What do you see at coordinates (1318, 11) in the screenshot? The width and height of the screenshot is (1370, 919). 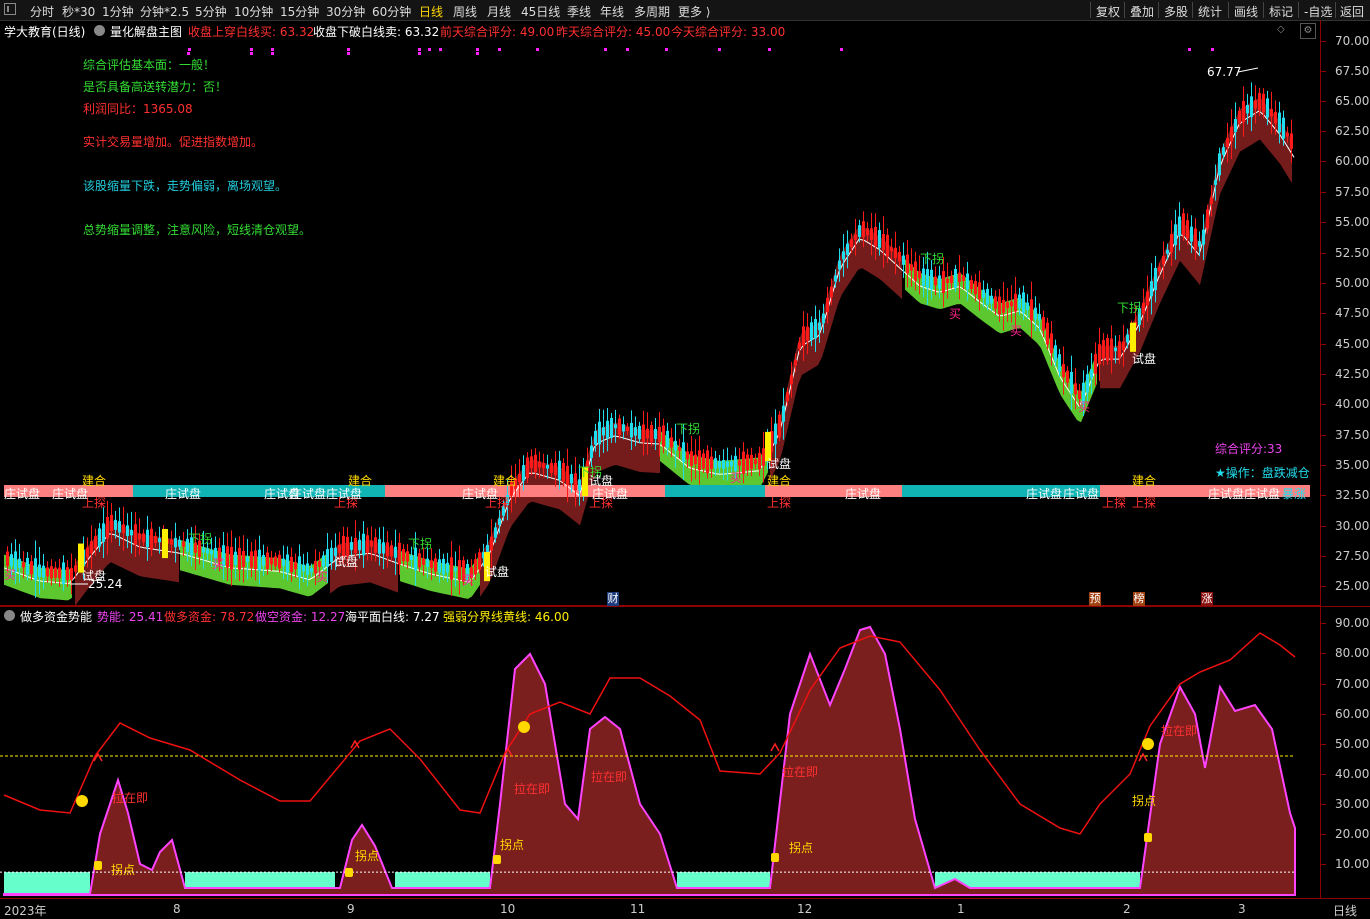 I see `remove-watchlist-button: -自选` at bounding box center [1318, 11].